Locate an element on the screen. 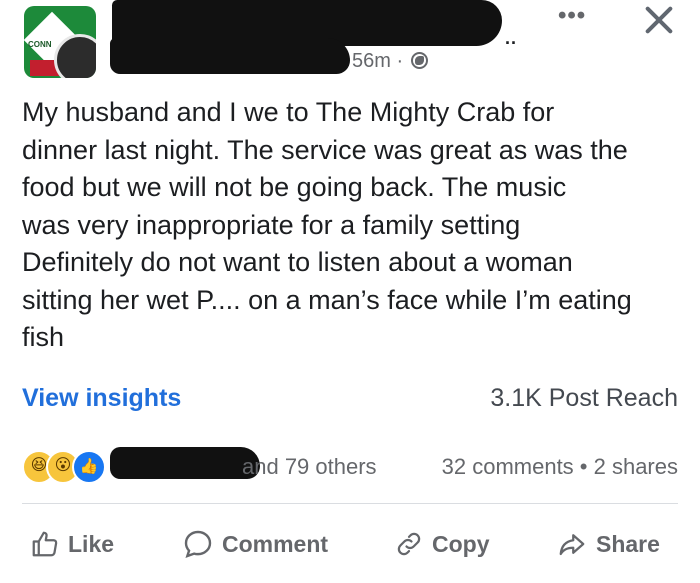 The height and width of the screenshot is (583, 700). reaction-others: and 79 others is located at coordinates (309, 467).